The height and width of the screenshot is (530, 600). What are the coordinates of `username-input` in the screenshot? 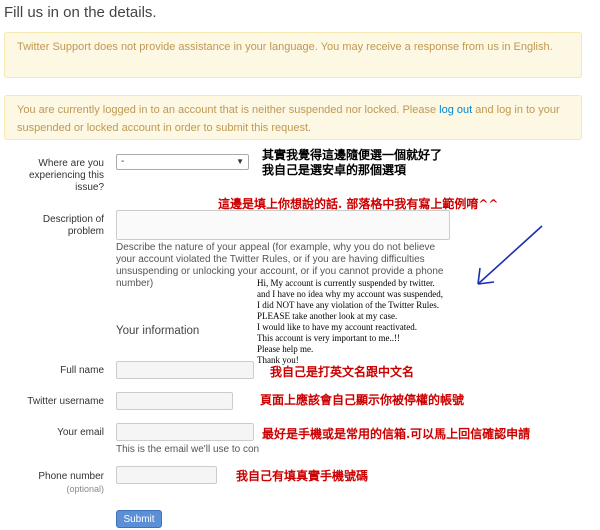 It's located at (174, 401).